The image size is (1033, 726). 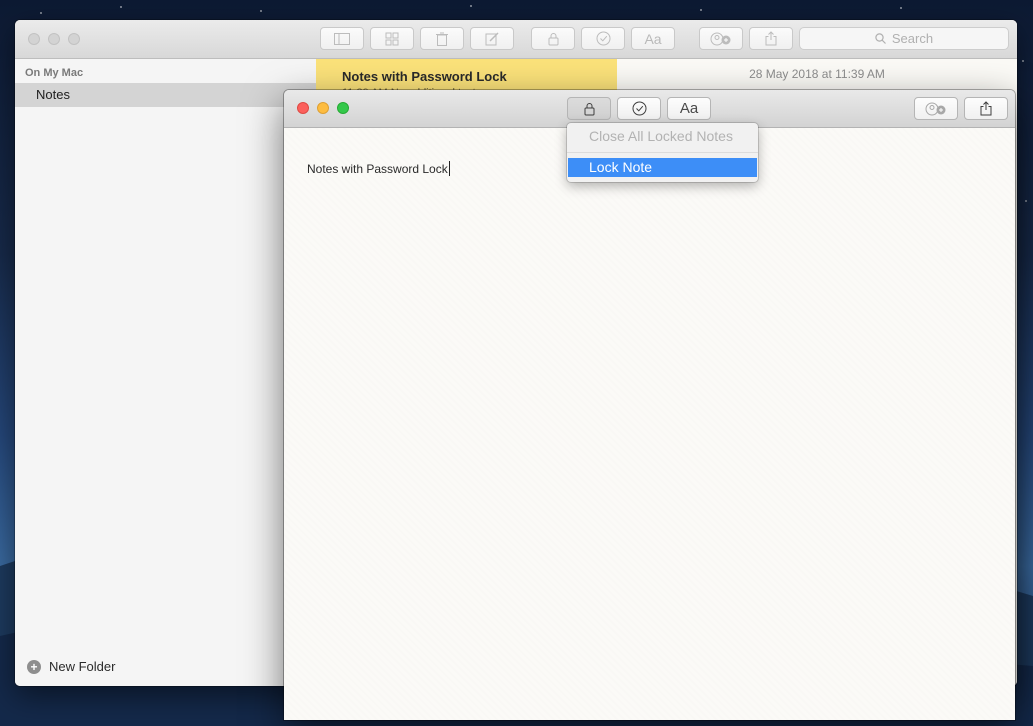 I want to click on gallery-view-button, so click(x=392, y=38).